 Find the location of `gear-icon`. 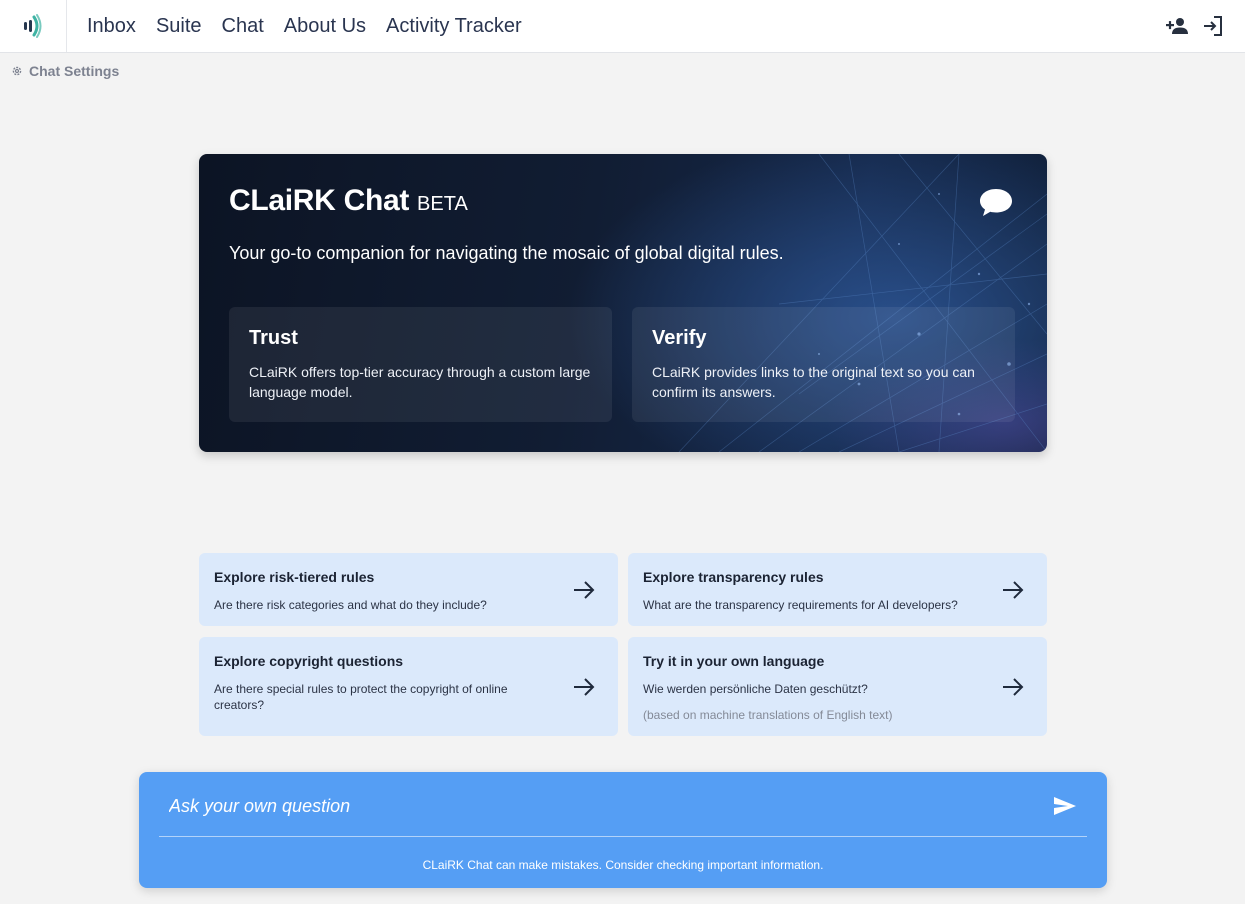

gear-icon is located at coordinates (17, 71).